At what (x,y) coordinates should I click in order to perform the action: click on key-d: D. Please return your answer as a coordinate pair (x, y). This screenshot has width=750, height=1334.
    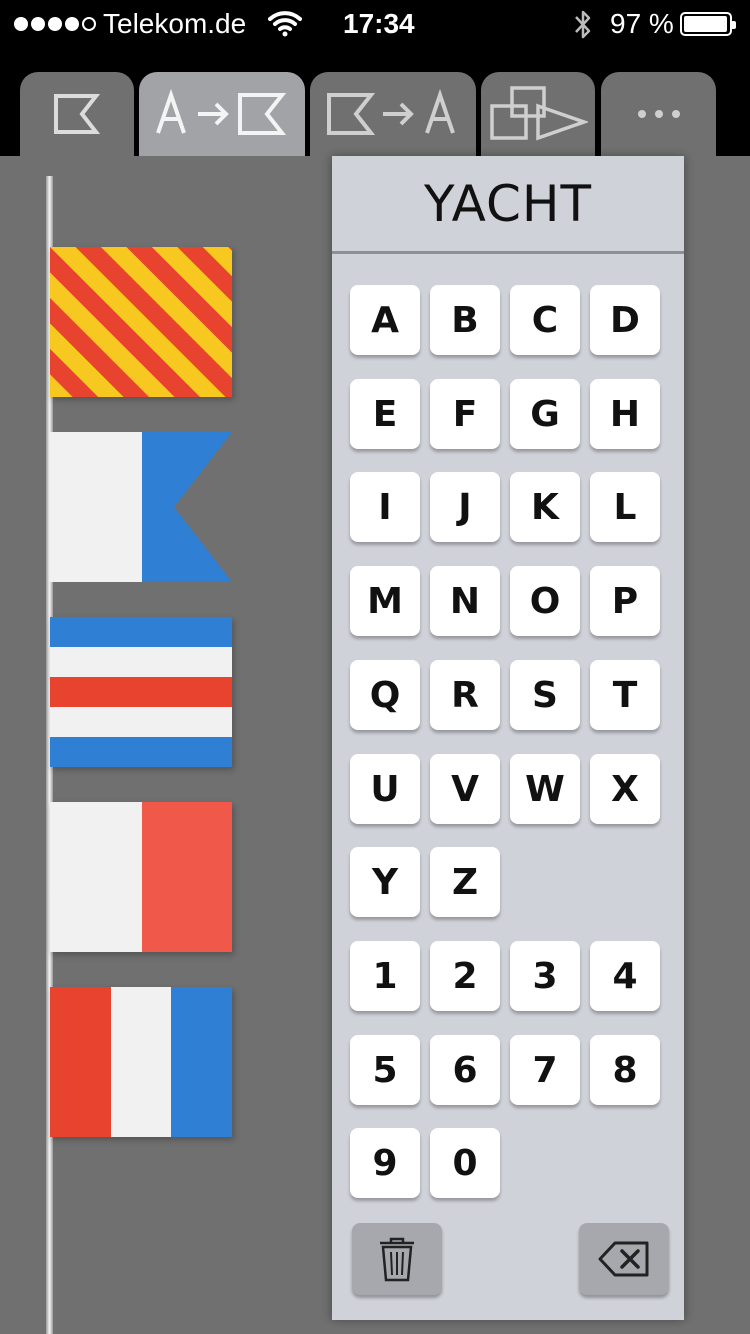
    Looking at the image, I should click on (625, 320).